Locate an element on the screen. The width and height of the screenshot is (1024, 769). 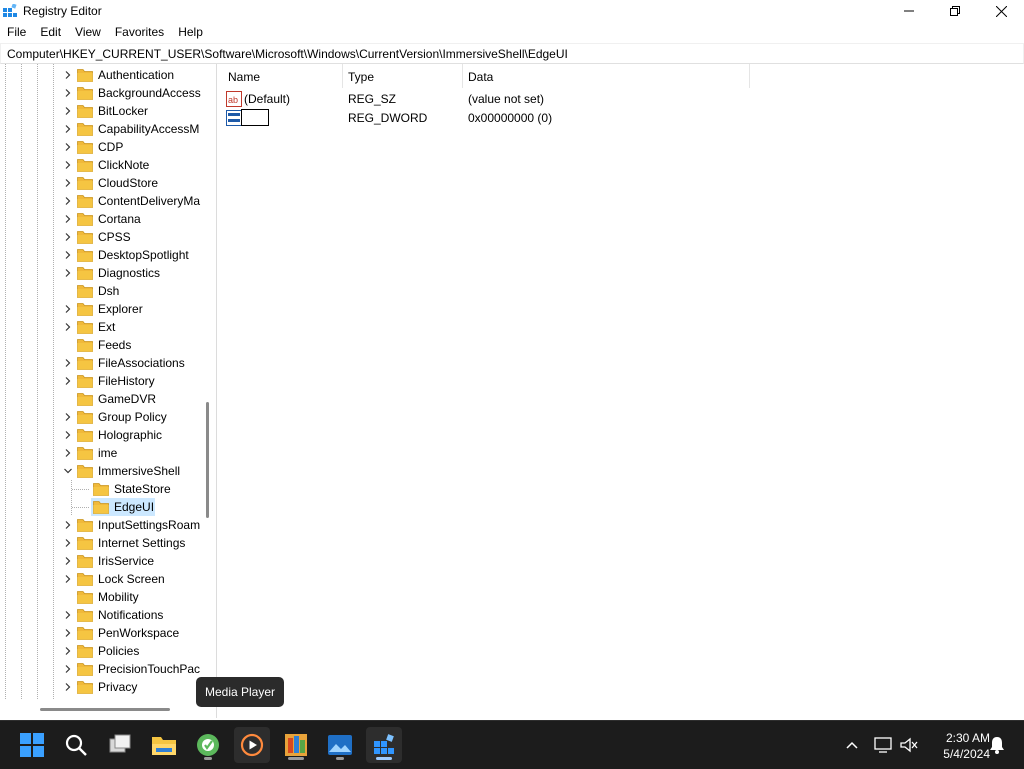
tree-item: EdgeUI is located at coordinates (100, 507).